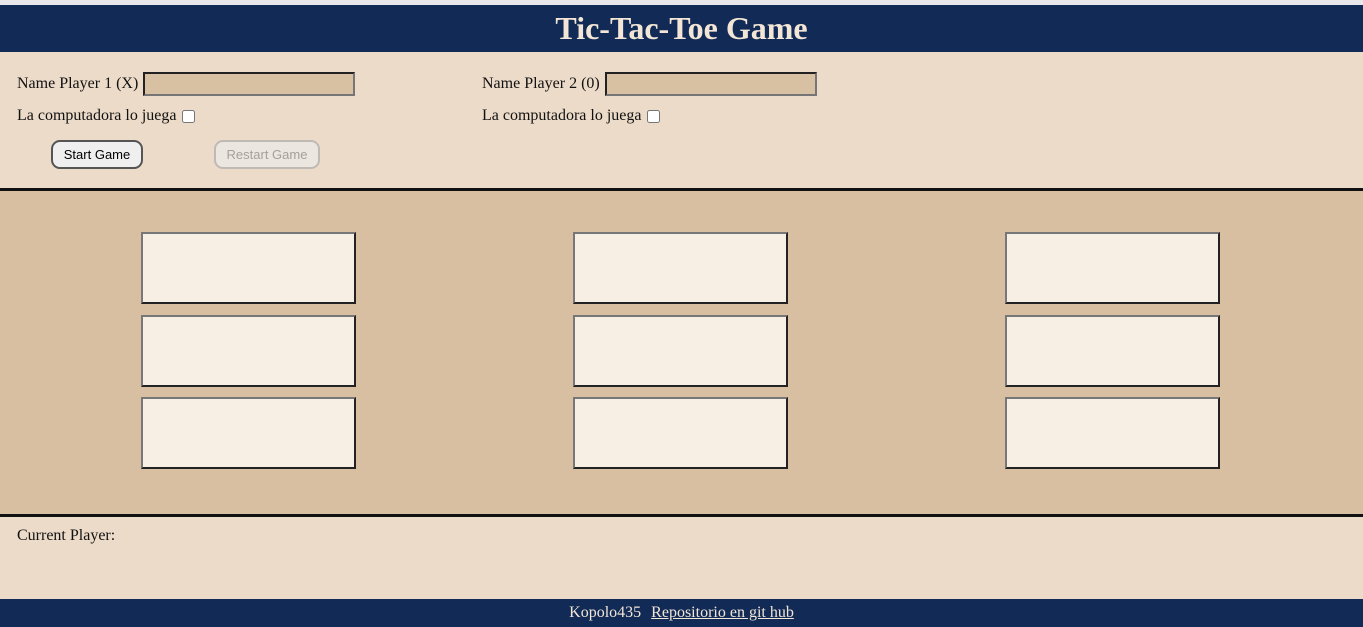  I want to click on page-title: Tic-Tac-Toe Game, so click(681, 28).